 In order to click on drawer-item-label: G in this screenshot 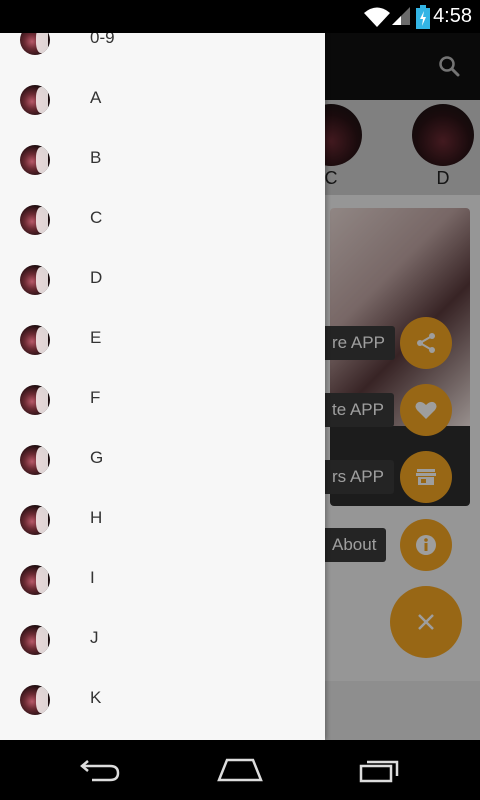, I will do `click(97, 457)`.